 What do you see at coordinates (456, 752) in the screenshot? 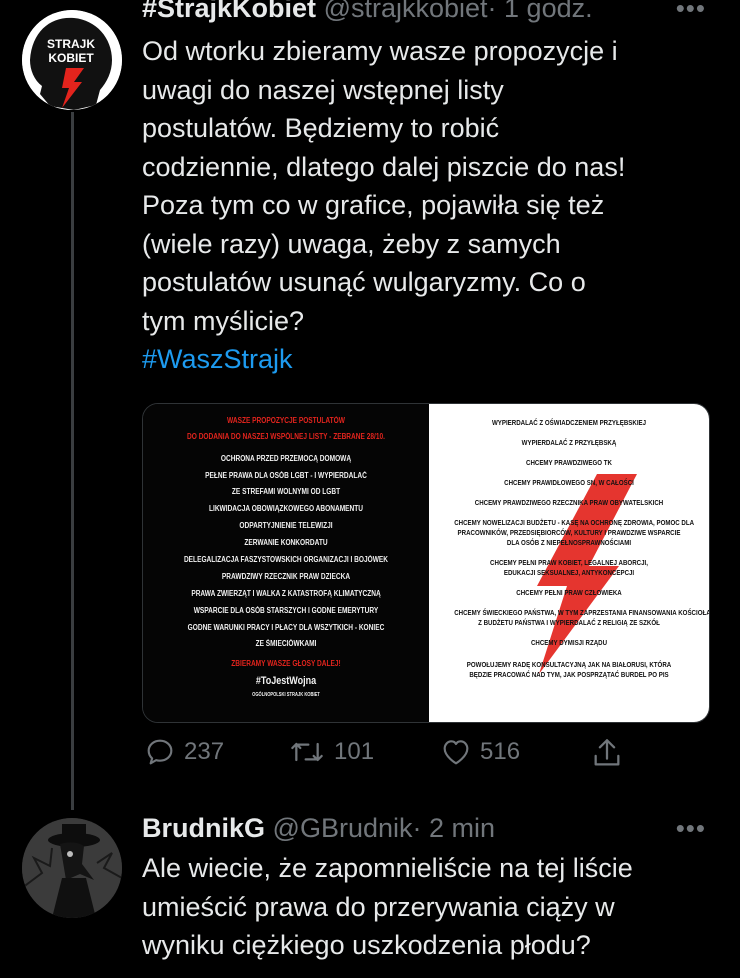
I see `heart-icon` at bounding box center [456, 752].